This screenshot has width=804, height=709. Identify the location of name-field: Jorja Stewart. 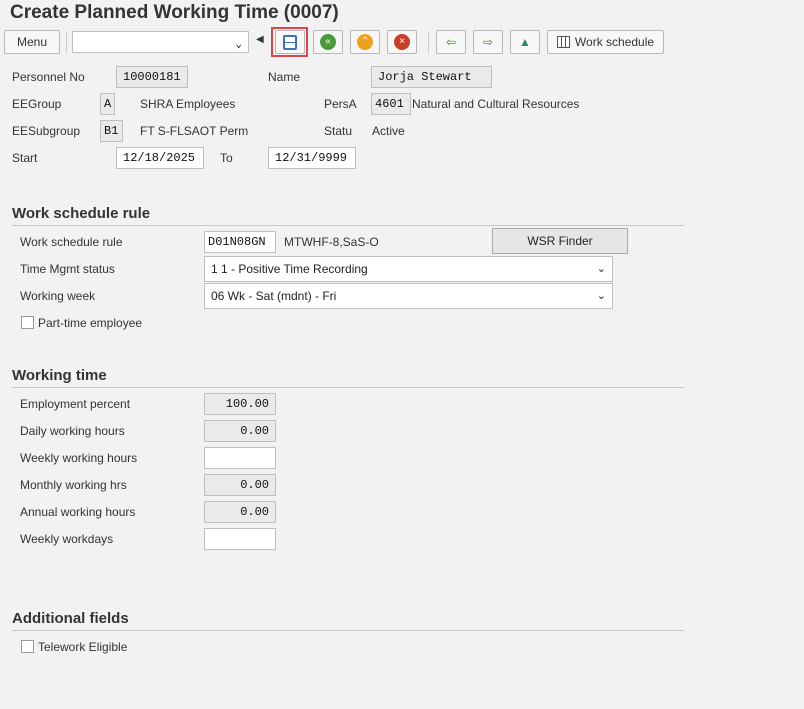
(431, 77).